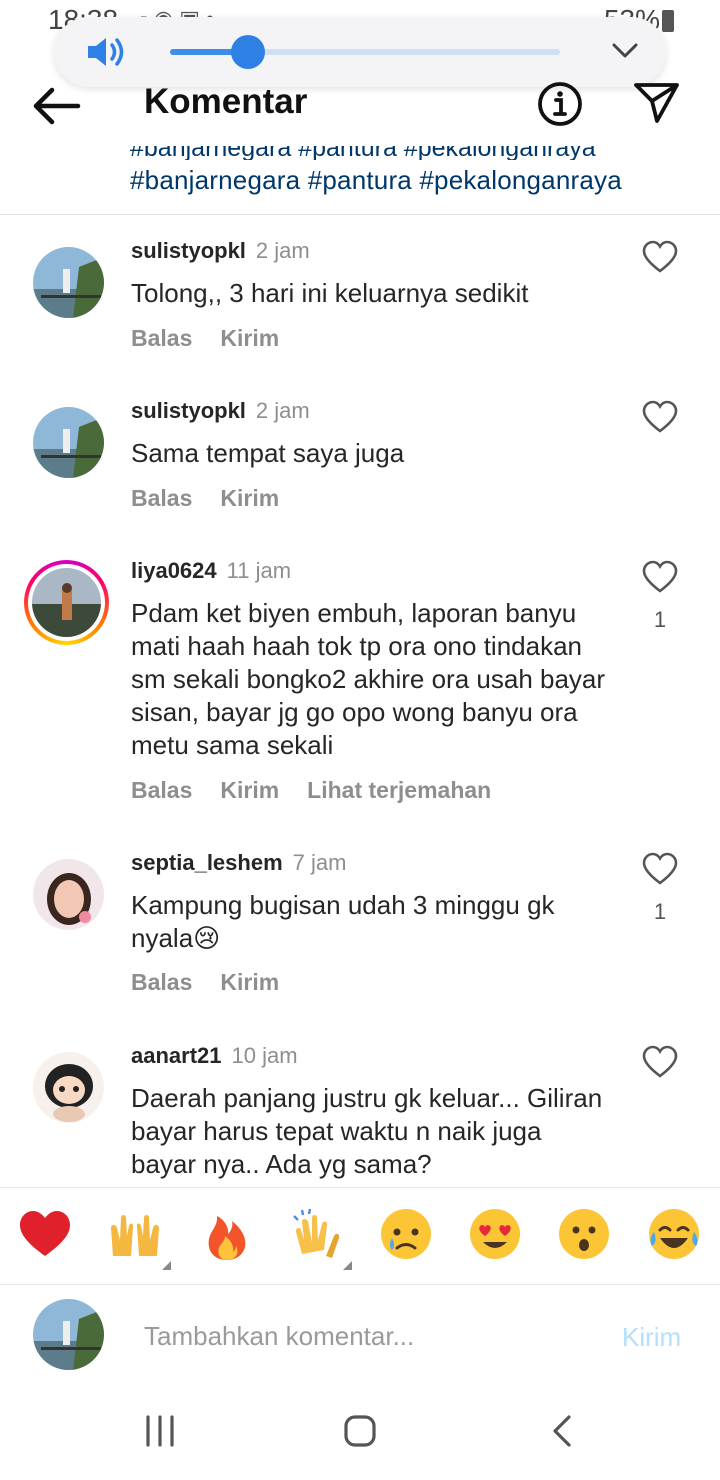 The height and width of the screenshot is (1480, 720). What do you see at coordinates (227, 1234) in the screenshot?
I see `fire-emoji-icon` at bounding box center [227, 1234].